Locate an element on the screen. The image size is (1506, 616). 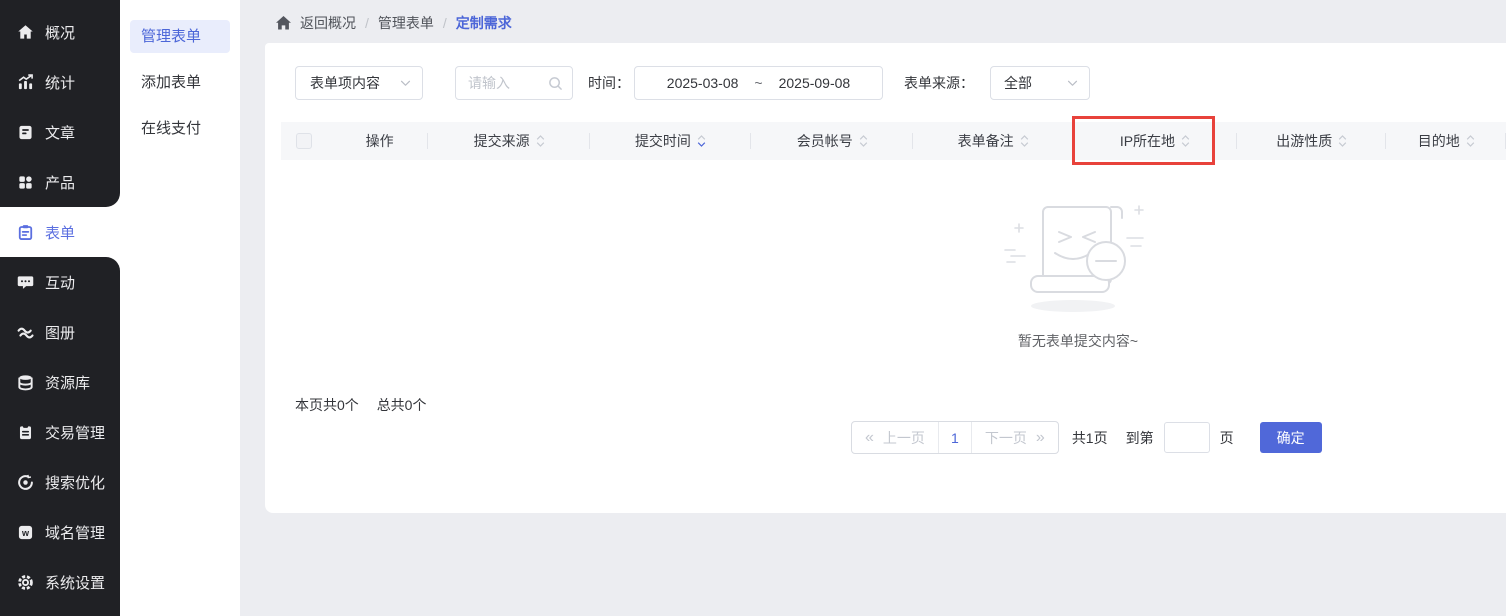
breadcrumb-current-custom-requests: 定制需求 is located at coordinates (483, 23).